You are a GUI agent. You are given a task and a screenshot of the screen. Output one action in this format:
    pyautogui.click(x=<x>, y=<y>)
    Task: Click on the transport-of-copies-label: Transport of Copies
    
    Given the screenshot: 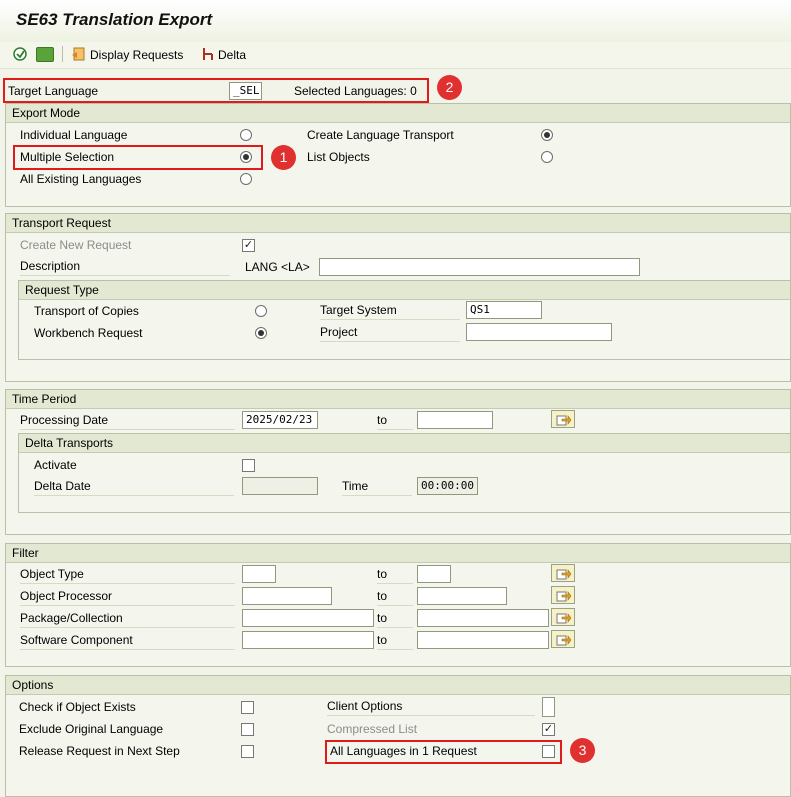 What is the action you would take?
    pyautogui.click(x=86, y=311)
    